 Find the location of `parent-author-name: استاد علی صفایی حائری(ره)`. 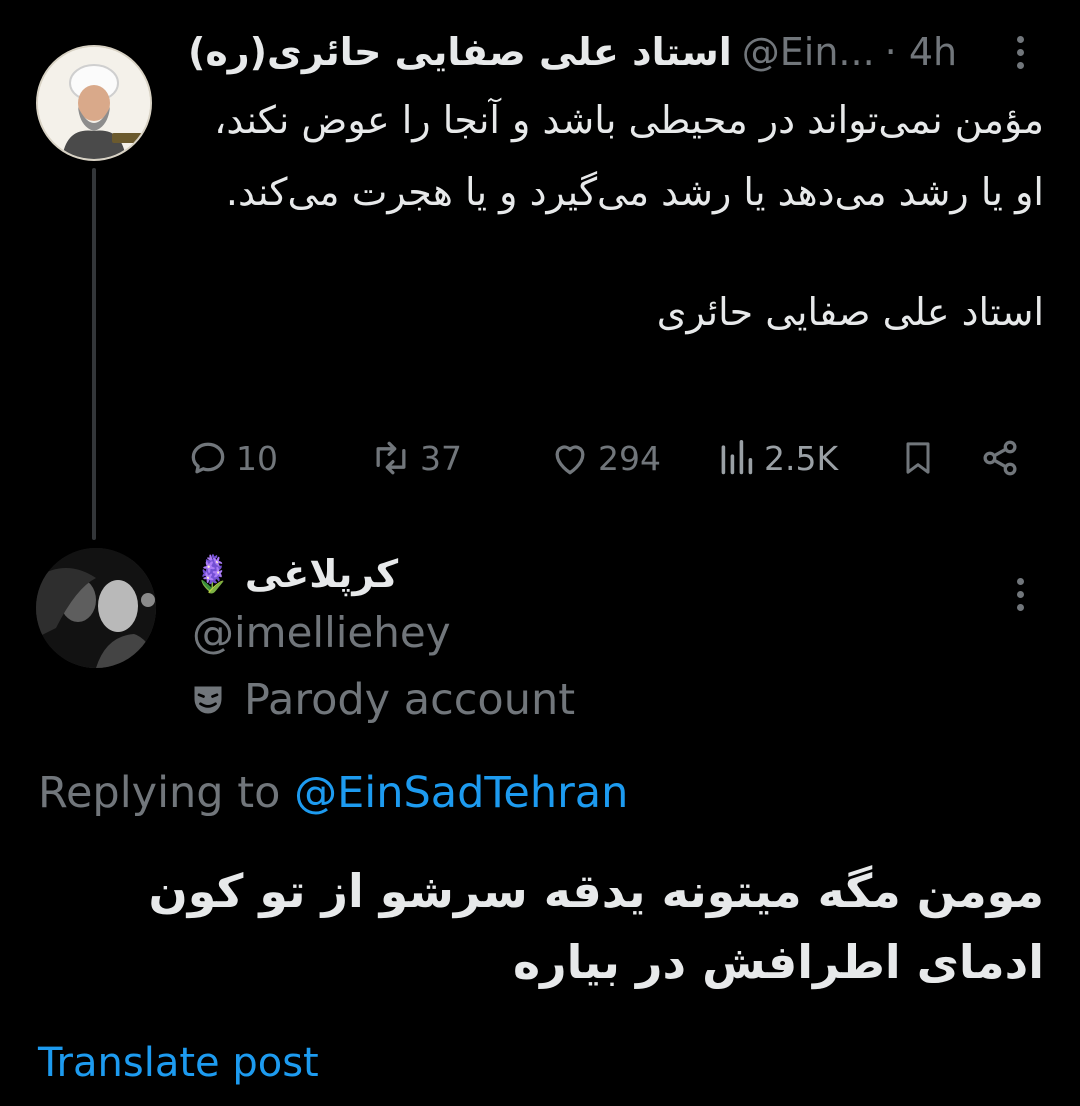

parent-author-name: استاد علی صفایی حائری(ره) is located at coordinates (460, 52).